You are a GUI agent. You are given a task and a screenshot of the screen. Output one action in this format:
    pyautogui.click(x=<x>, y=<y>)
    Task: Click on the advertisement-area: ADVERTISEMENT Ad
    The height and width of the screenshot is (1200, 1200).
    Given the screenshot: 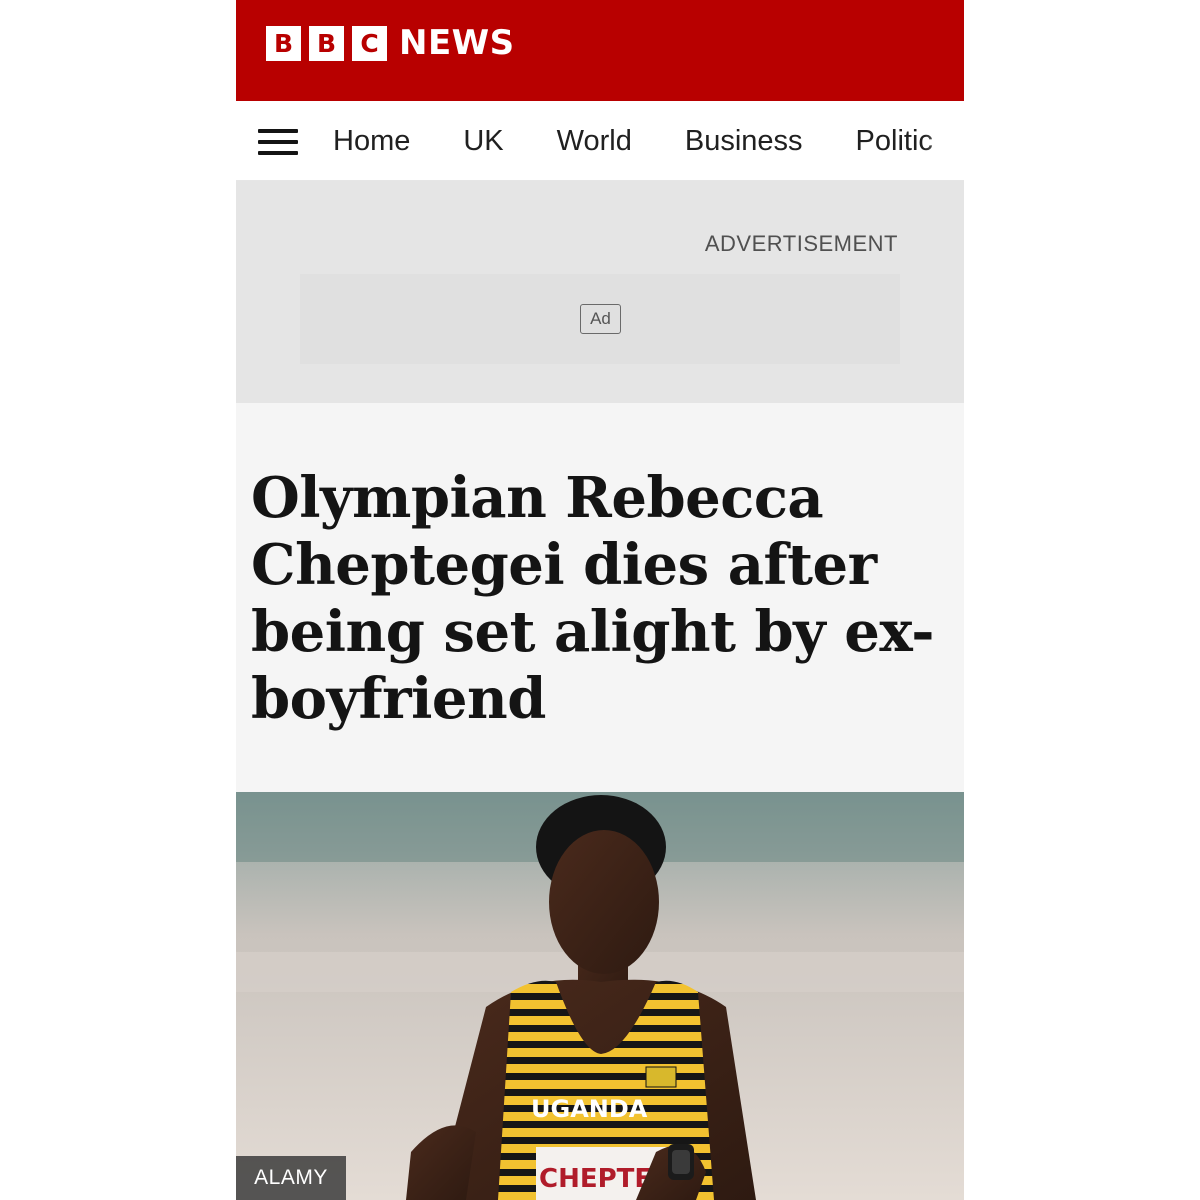 What is the action you would take?
    pyautogui.click(x=600, y=292)
    